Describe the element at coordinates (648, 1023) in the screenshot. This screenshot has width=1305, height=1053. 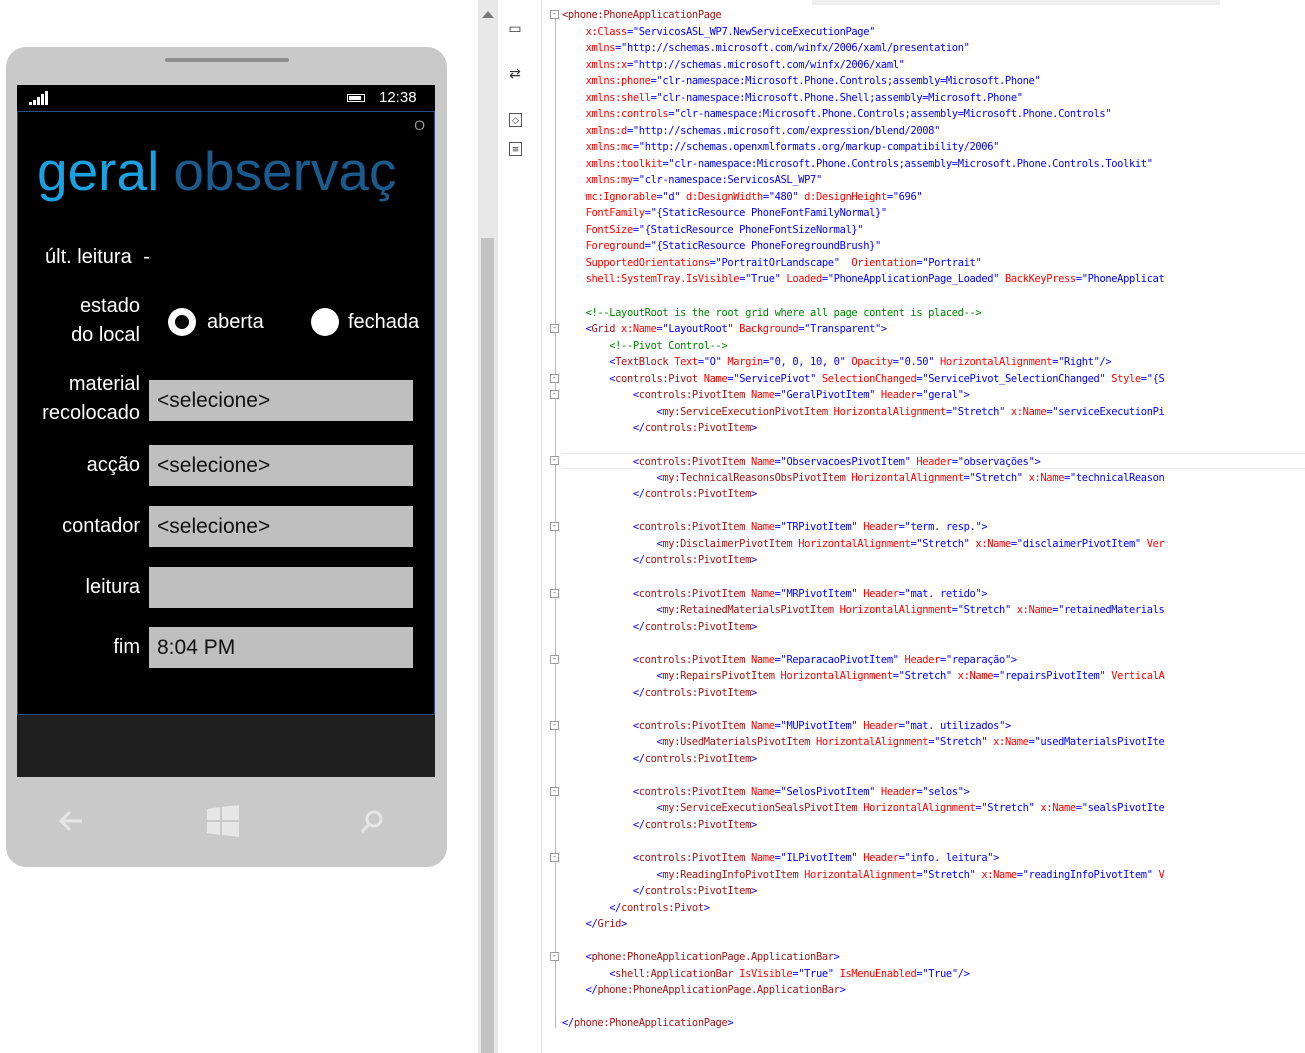
I see `code-line: </phone:PhoneApplicationPage>` at that location.